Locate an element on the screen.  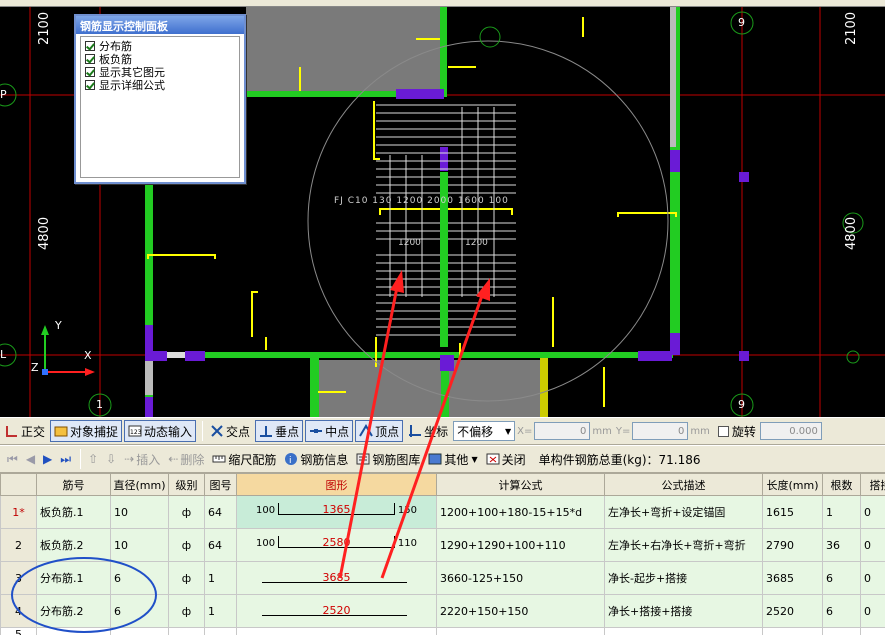
cell-figure: 2520 is located at coordinates (336, 611).